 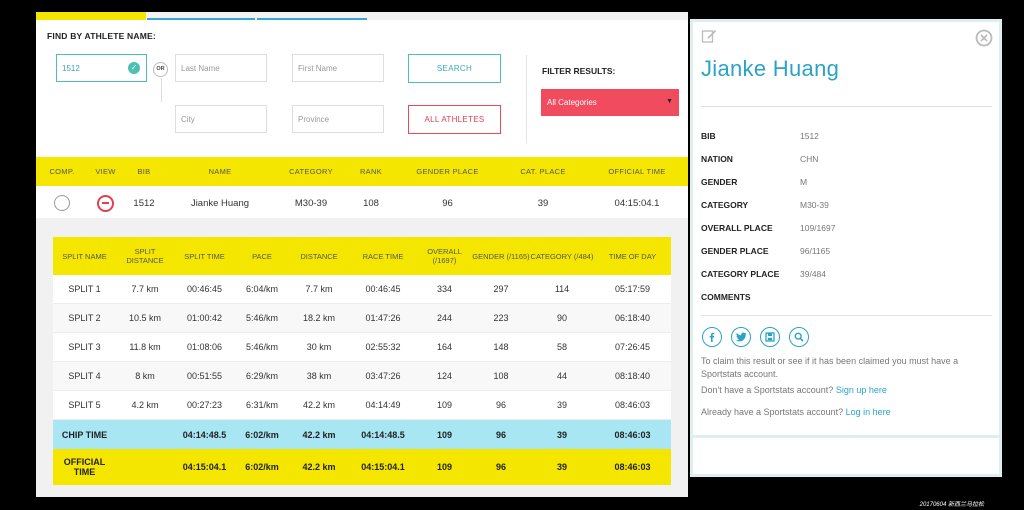 I want to click on athlete-name-link: Jianke Huang, so click(x=220, y=203).